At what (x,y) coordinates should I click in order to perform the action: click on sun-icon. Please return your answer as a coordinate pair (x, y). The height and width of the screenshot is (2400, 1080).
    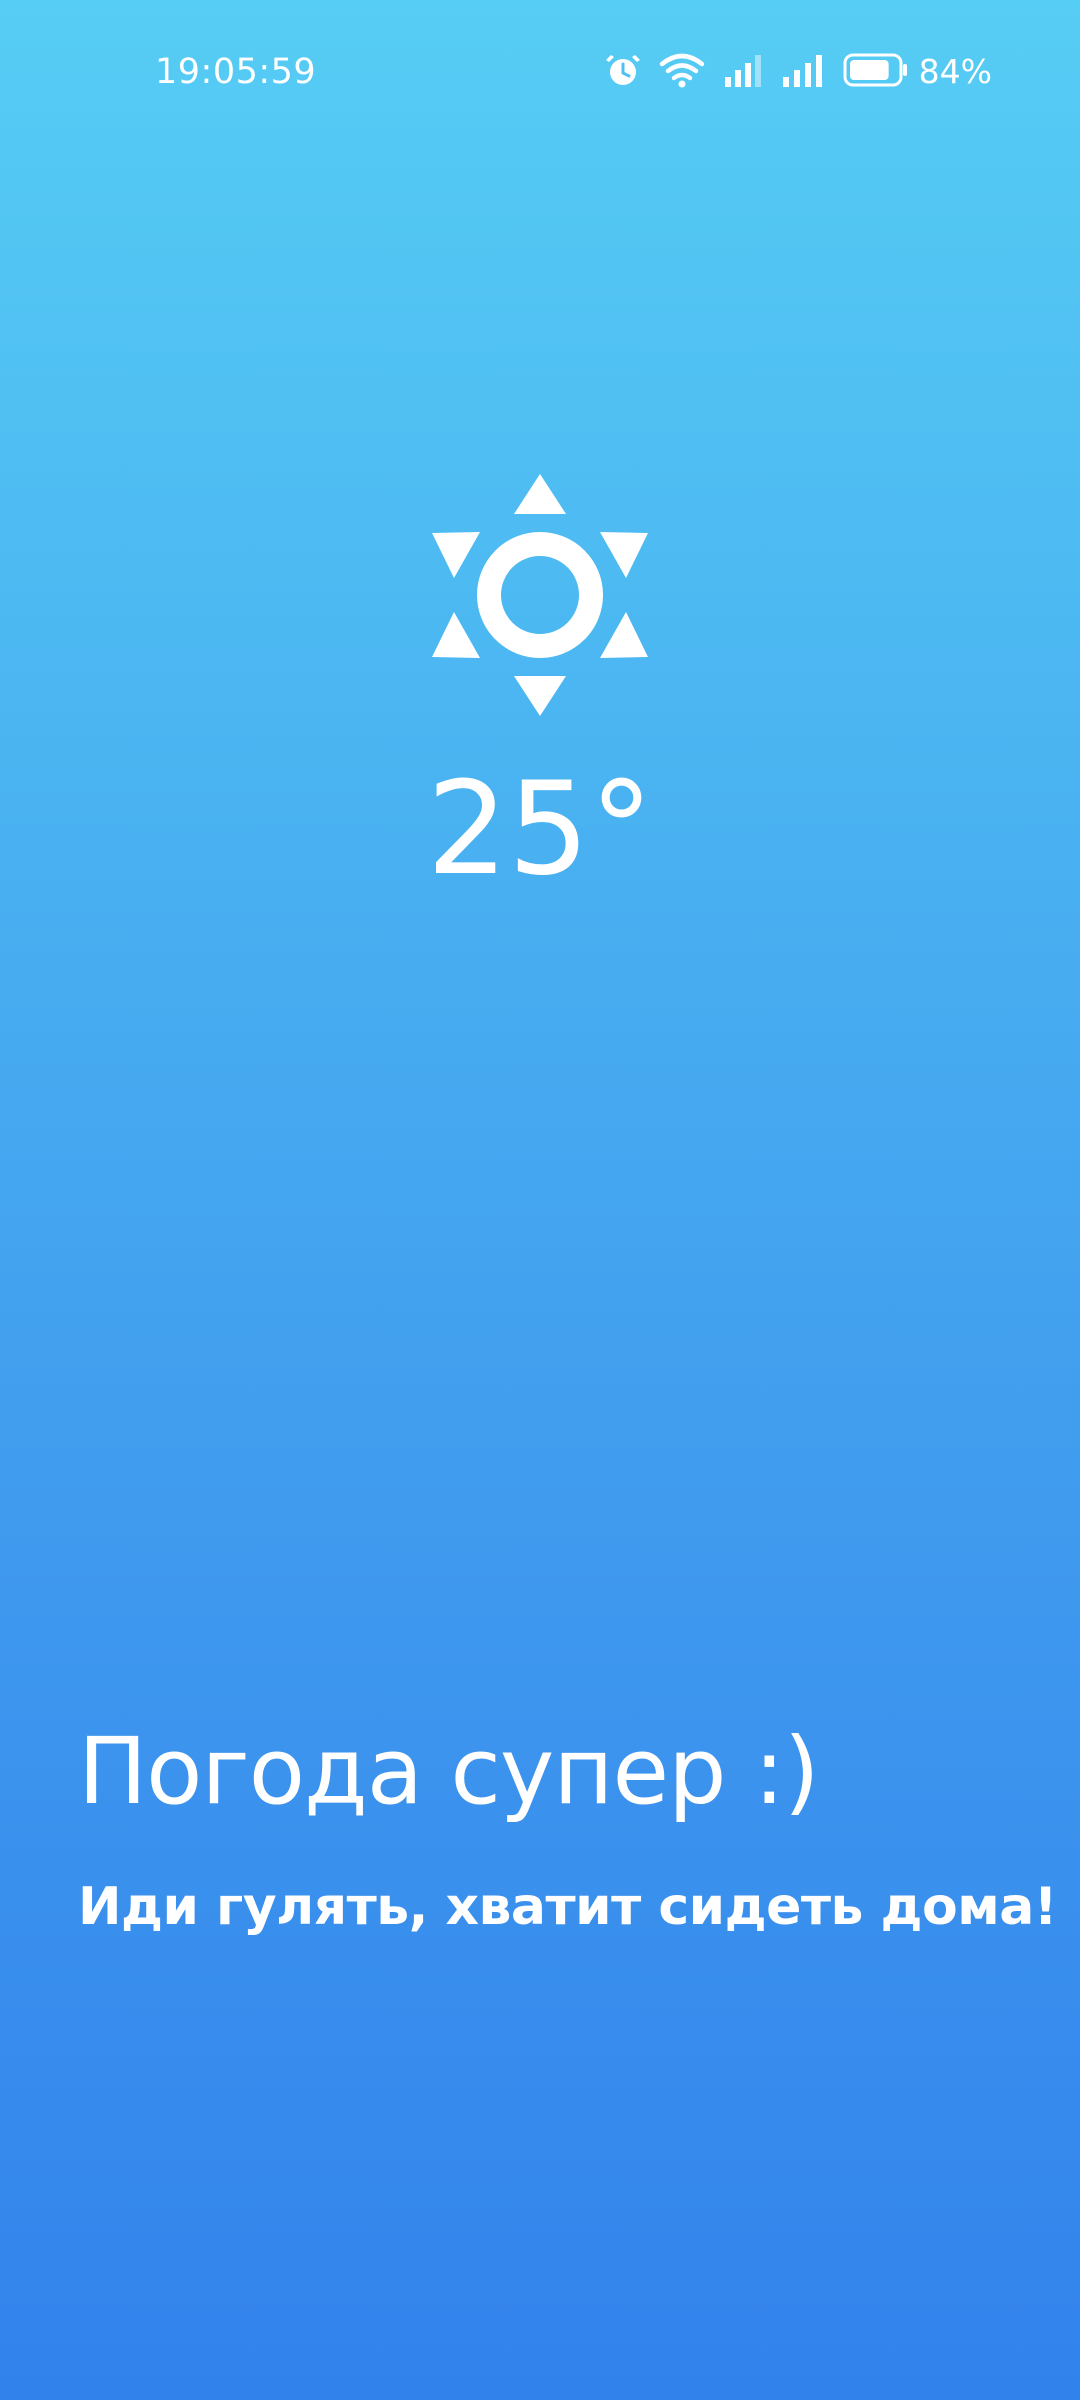
    Looking at the image, I should click on (540, 595).